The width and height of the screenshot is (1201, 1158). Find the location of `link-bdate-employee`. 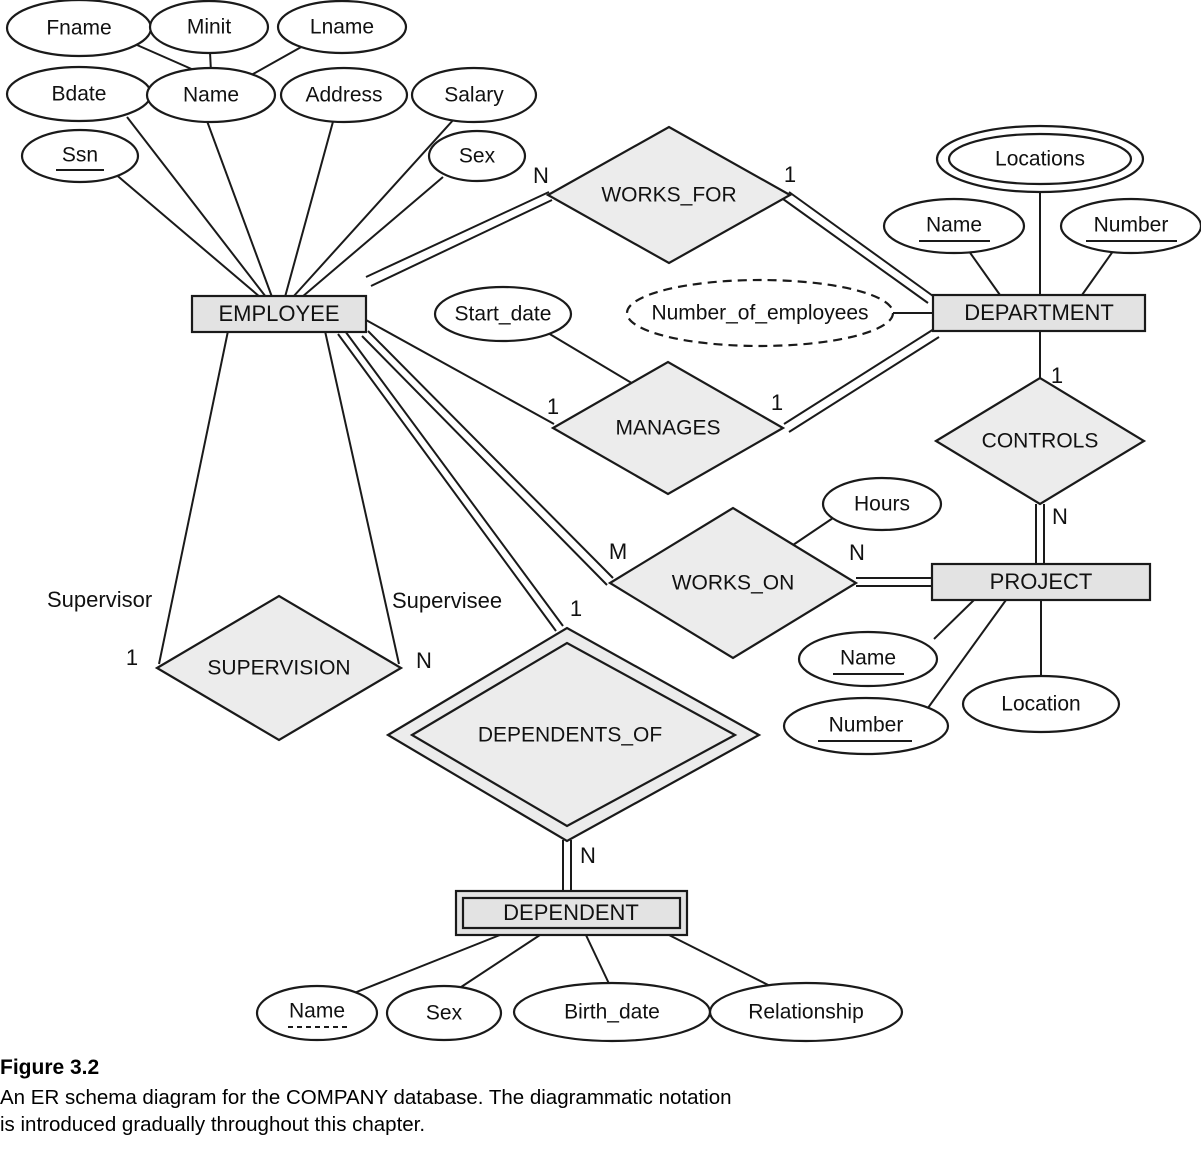

link-bdate-employee is located at coordinates (196, 207).